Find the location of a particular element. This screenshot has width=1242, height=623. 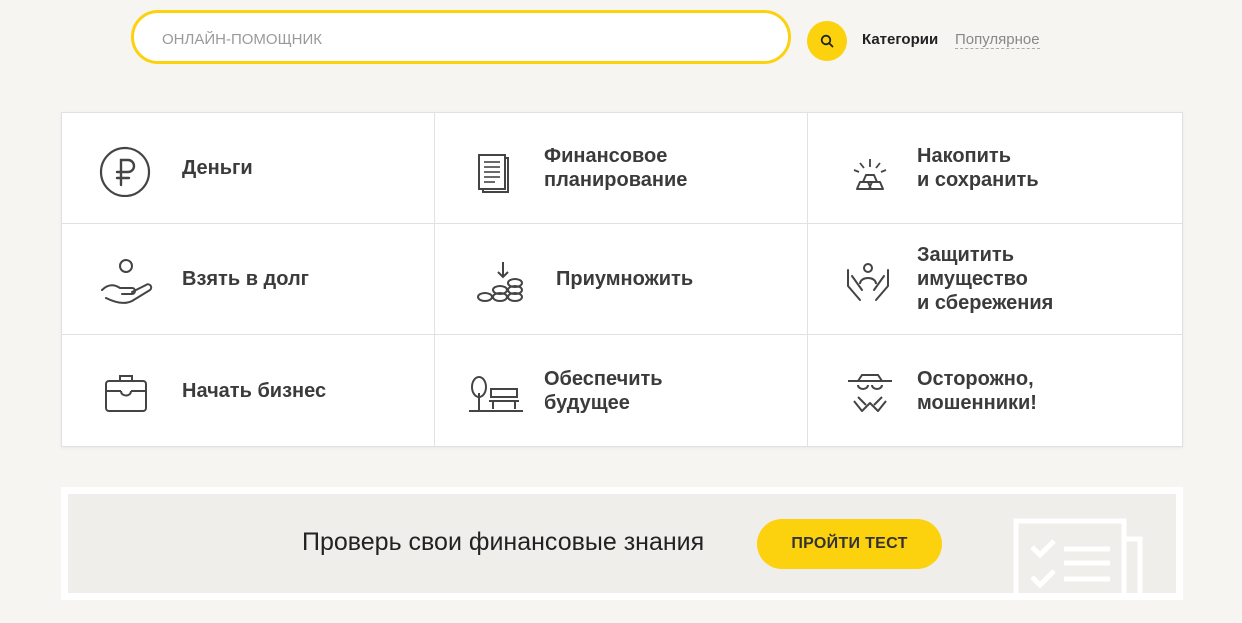

checklist-icon is located at coordinates (1078, 555).